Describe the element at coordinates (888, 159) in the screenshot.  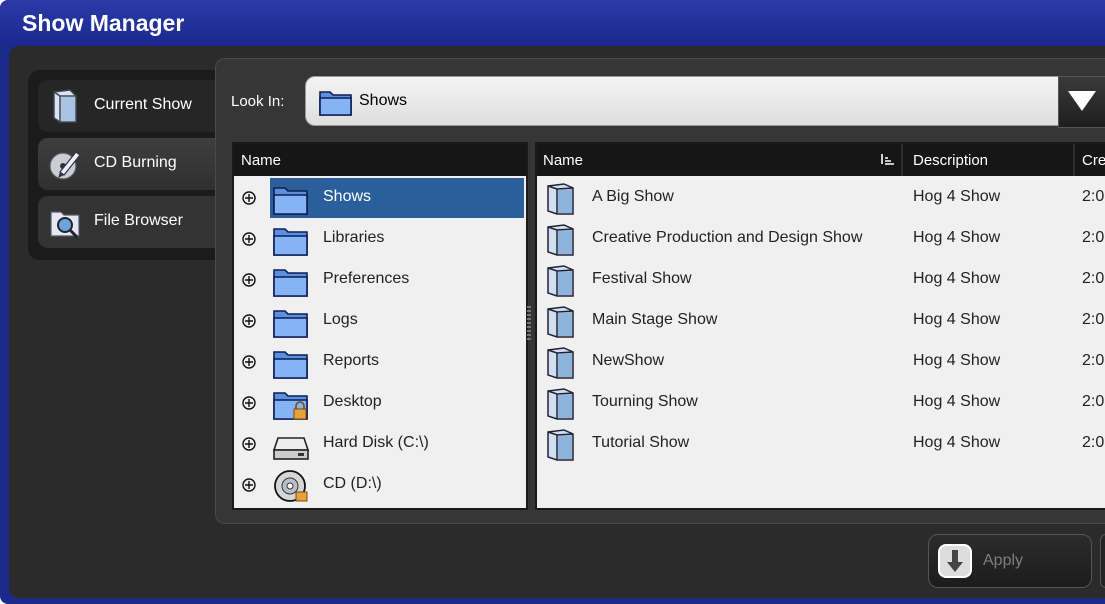
I see `sort-icon` at that location.